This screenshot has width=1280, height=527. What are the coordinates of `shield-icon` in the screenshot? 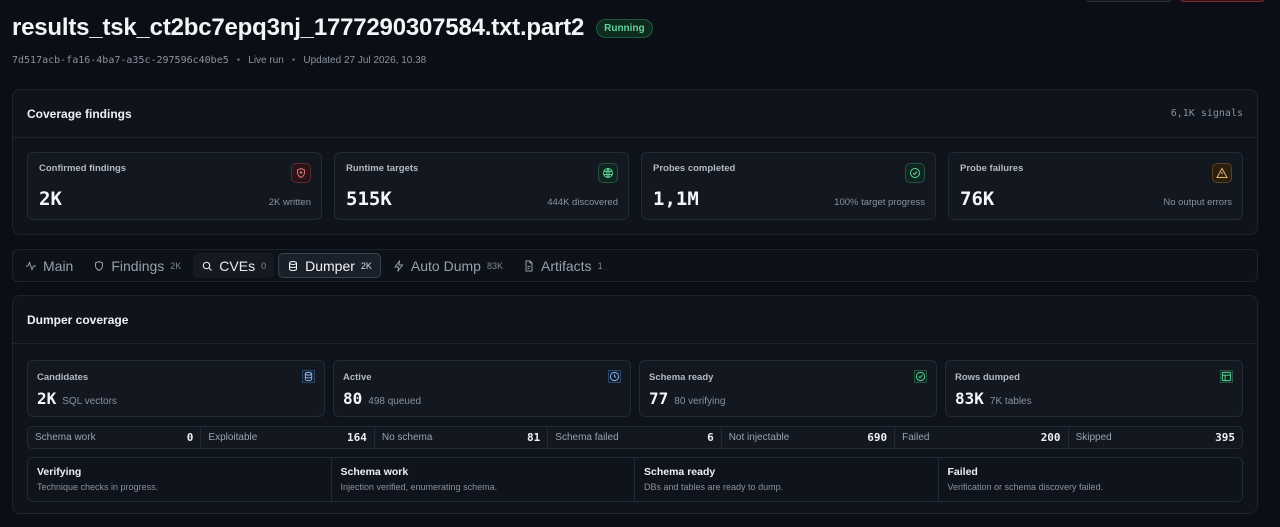 It's located at (301, 173).